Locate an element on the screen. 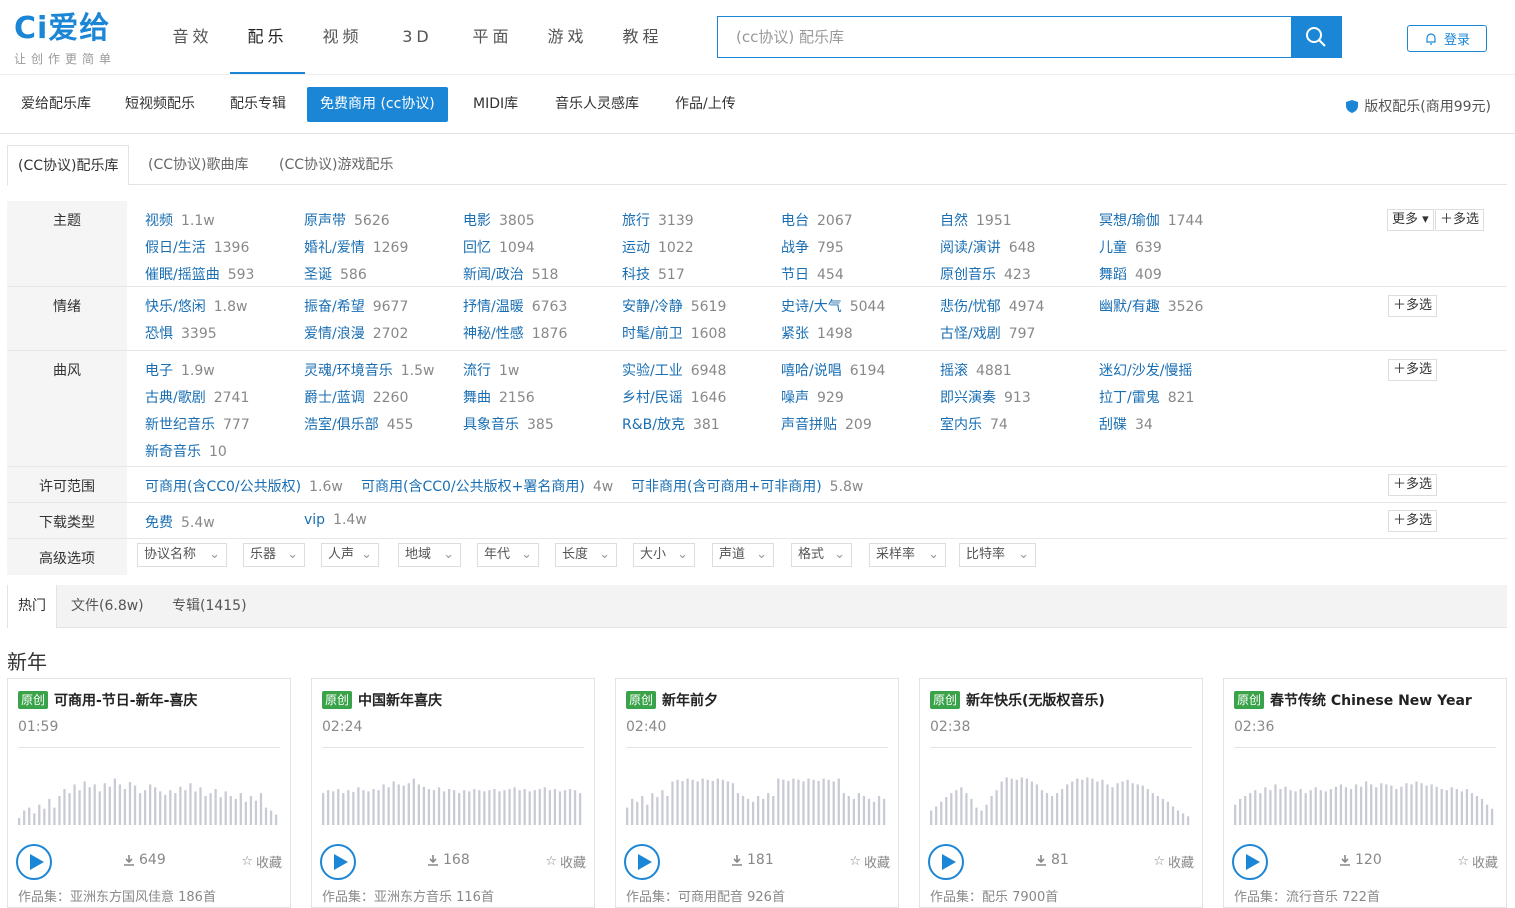 This screenshot has width=1515, height=908. track-card: 原创 中国新年喜庆 02:24 168 ☆ 收藏 作品集：亚洲东方音乐 116首 is located at coordinates (453, 793).